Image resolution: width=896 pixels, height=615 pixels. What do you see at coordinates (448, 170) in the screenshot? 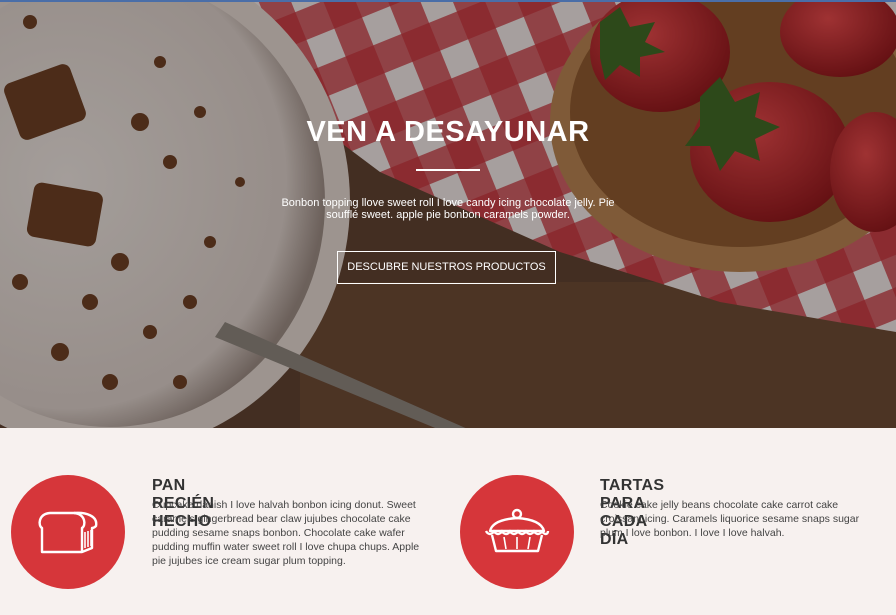
I see `hero-divider` at bounding box center [448, 170].